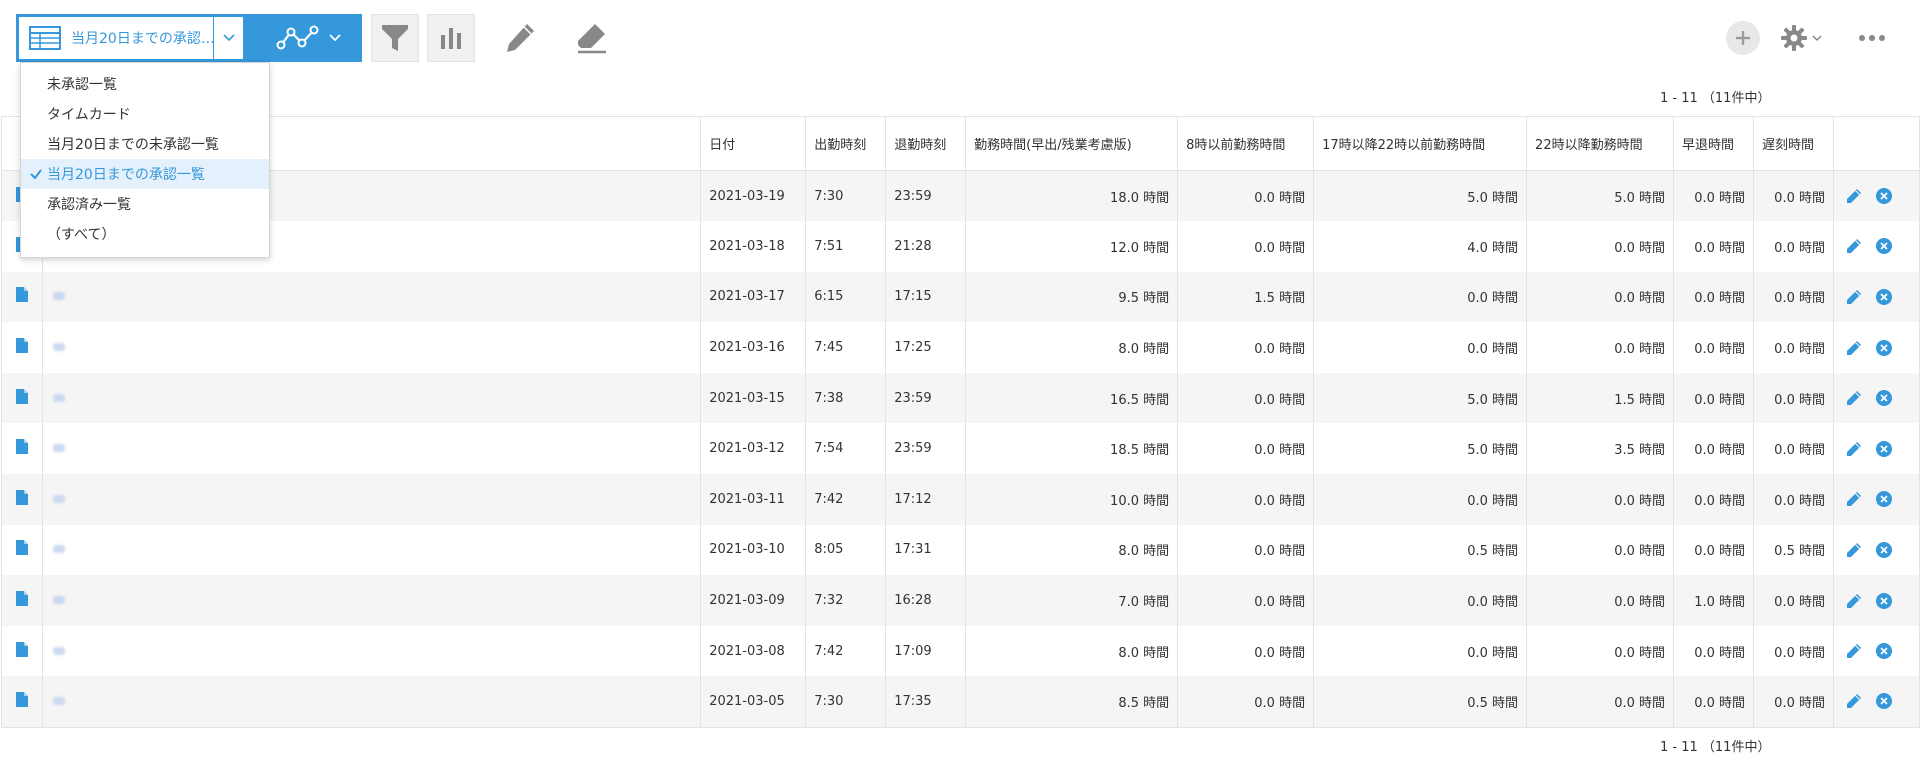 The height and width of the screenshot is (763, 1920). I want to click on add-record-button, so click(1743, 38).